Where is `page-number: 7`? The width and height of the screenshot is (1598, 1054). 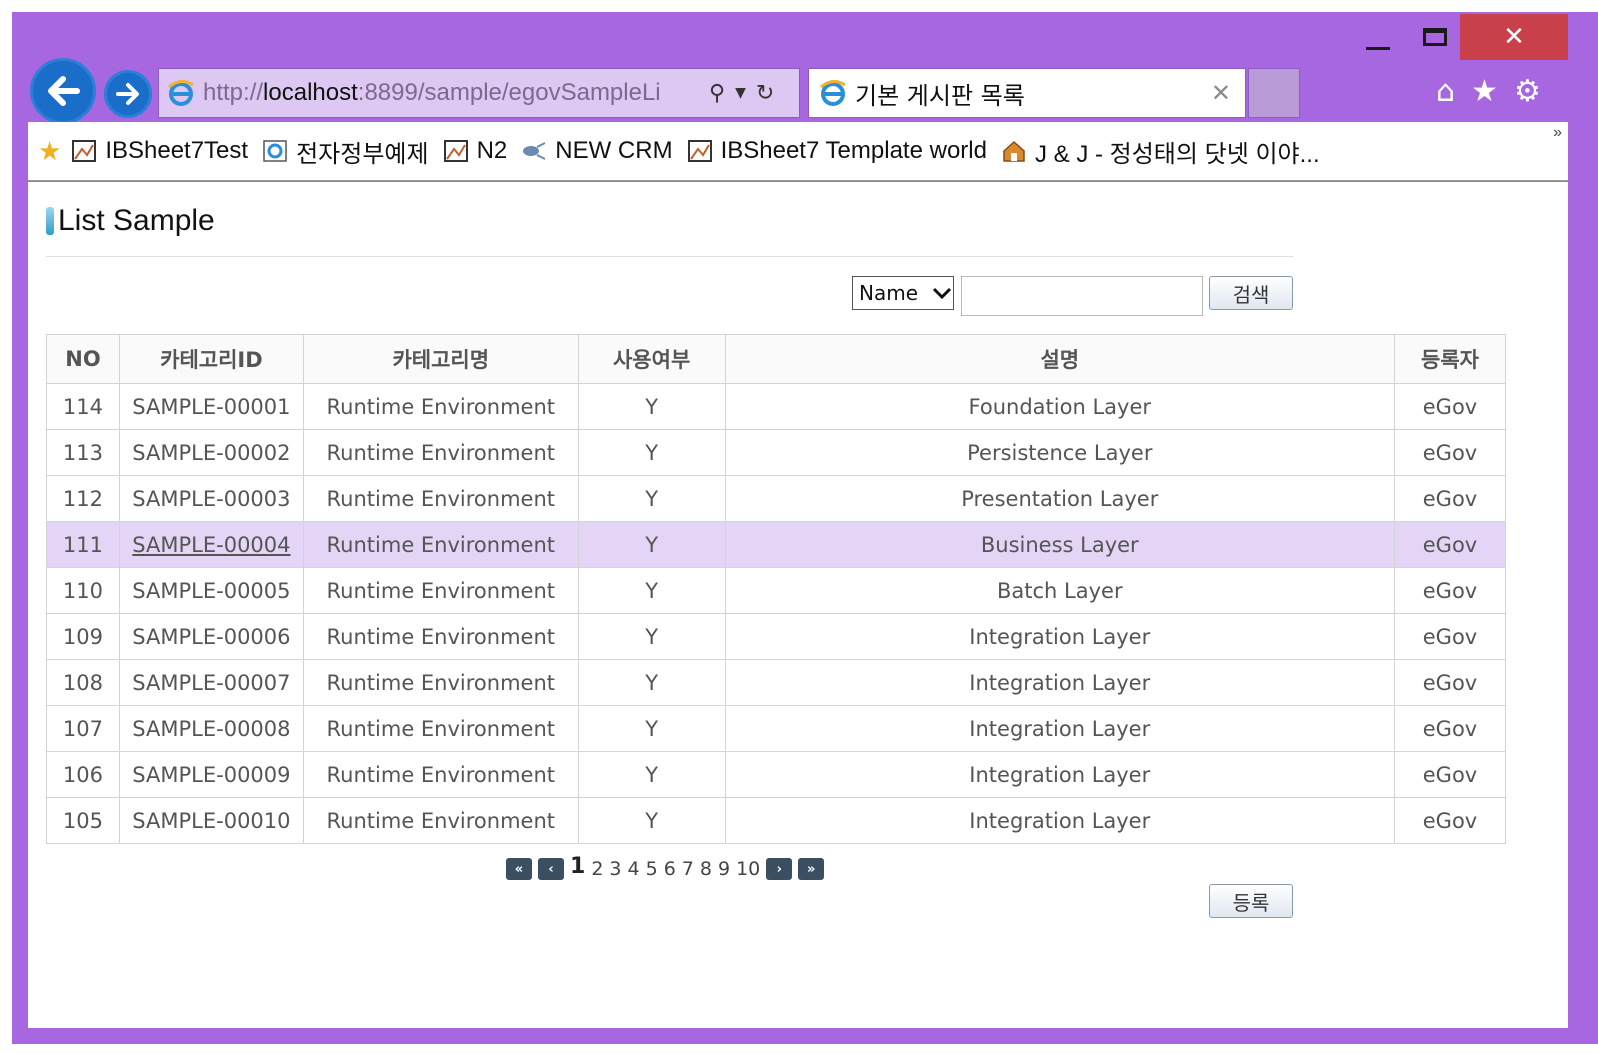
page-number: 7 is located at coordinates (688, 869).